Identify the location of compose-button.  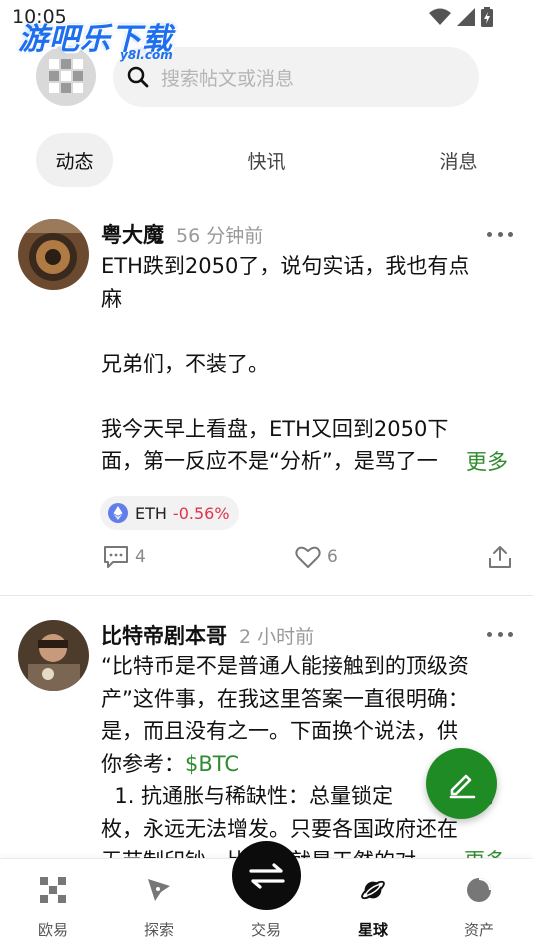
(461, 783).